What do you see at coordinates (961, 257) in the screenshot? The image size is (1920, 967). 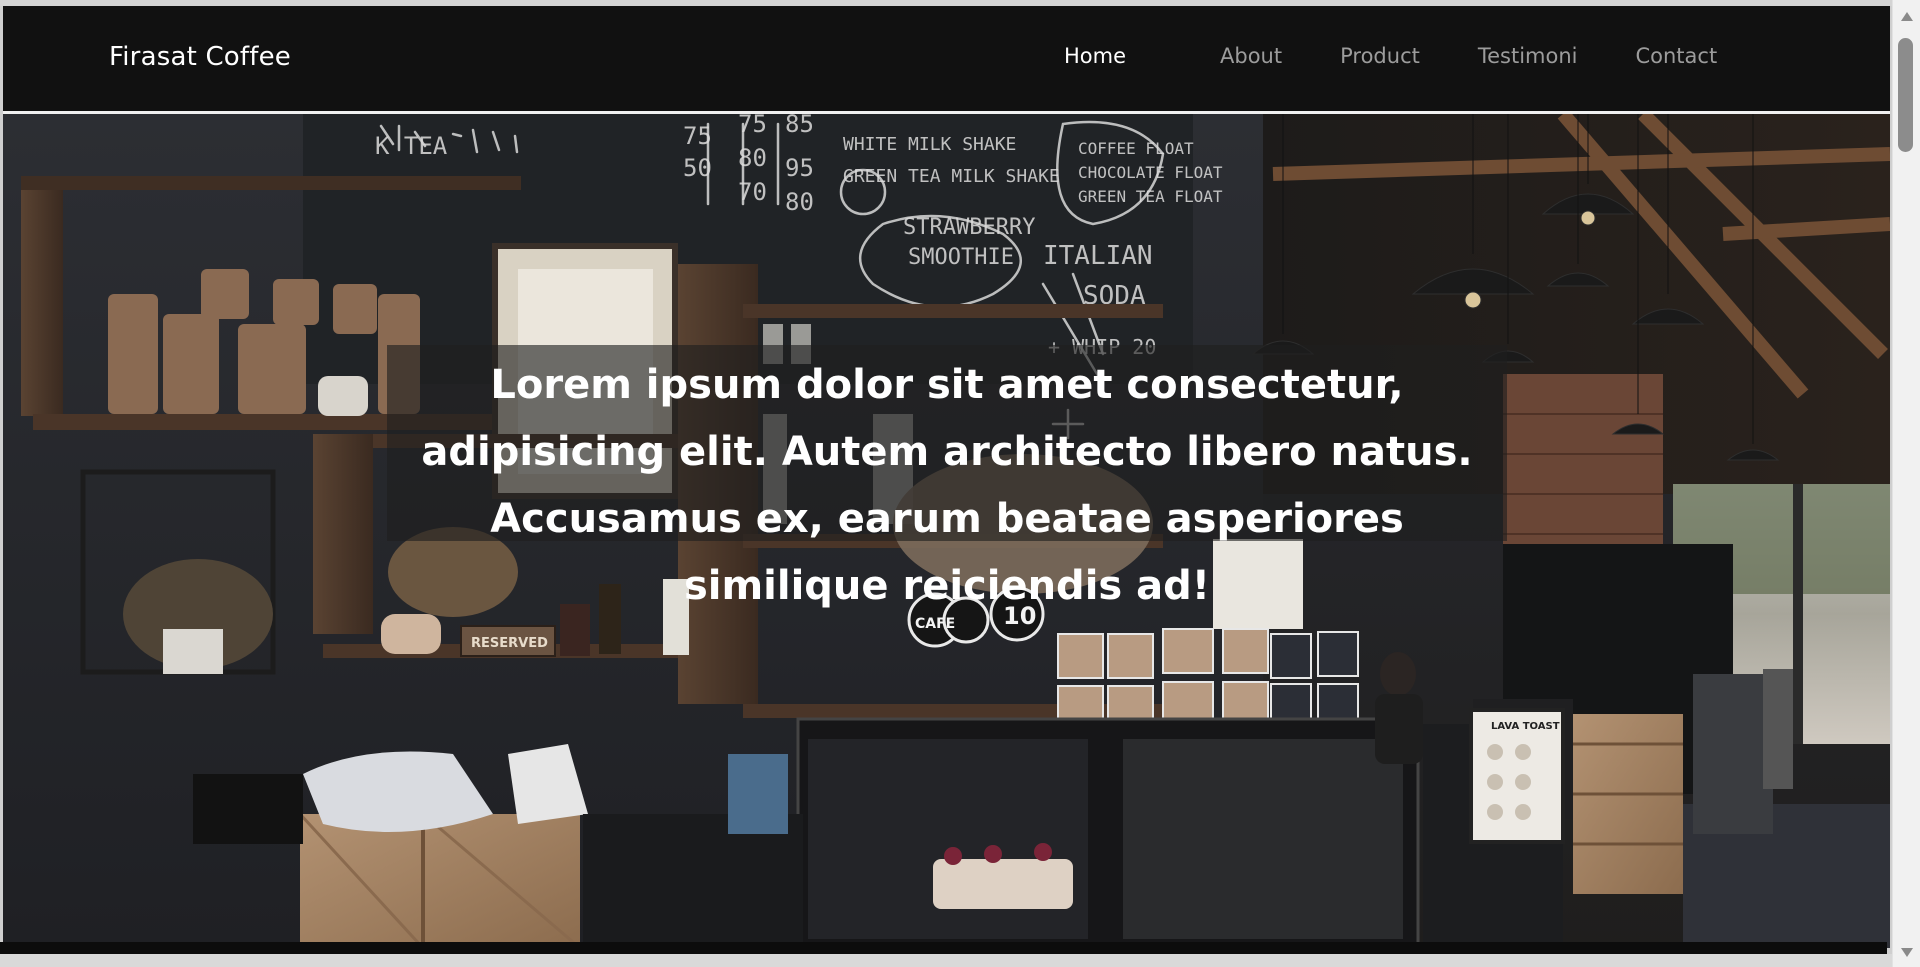 I see `svg-text: SMOOTHIE` at bounding box center [961, 257].